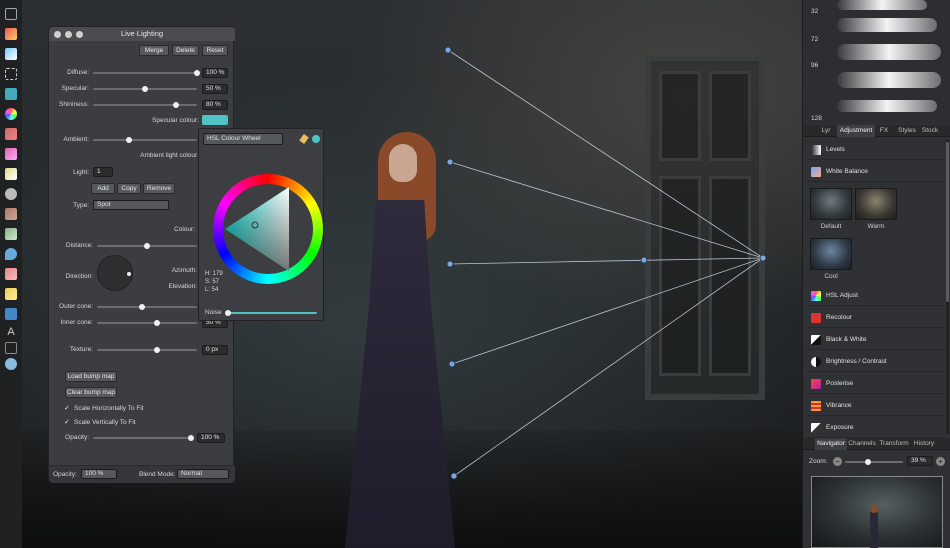 Image resolution: width=950 pixels, height=548 pixels. What do you see at coordinates (11, 134) in the screenshot?
I see `paint-brush-icon` at bounding box center [11, 134].